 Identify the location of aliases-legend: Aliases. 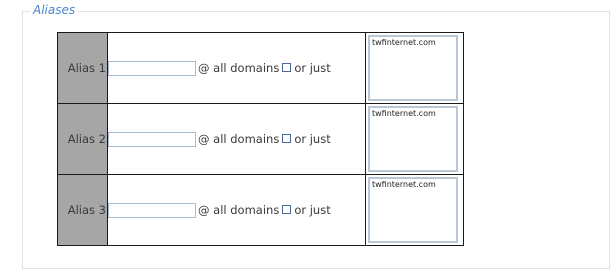
(54, 10).